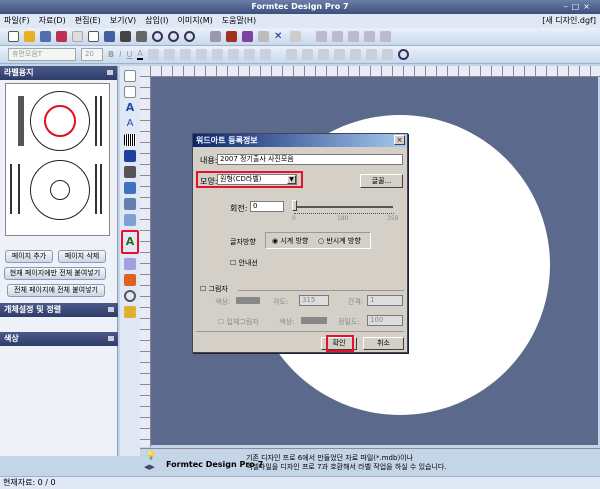 This screenshot has height=489, width=600. Describe the element at coordinates (130, 280) in the screenshot. I see `image-tool-icon` at that location.